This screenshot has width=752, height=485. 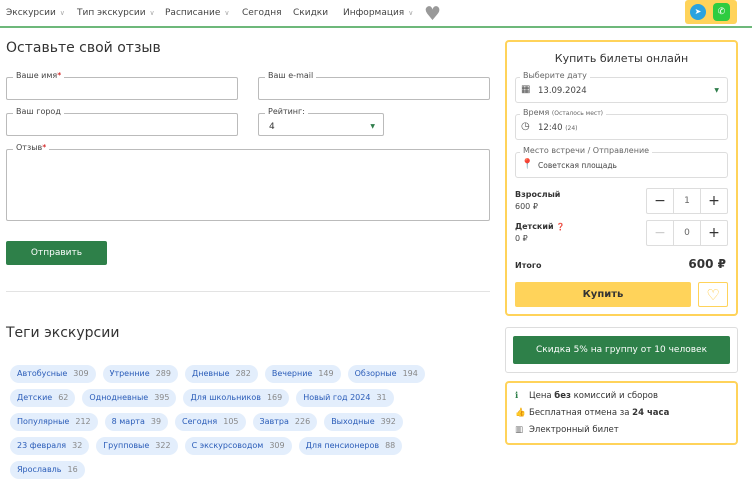 I want to click on tag-count: 32, so click(x=77, y=445).